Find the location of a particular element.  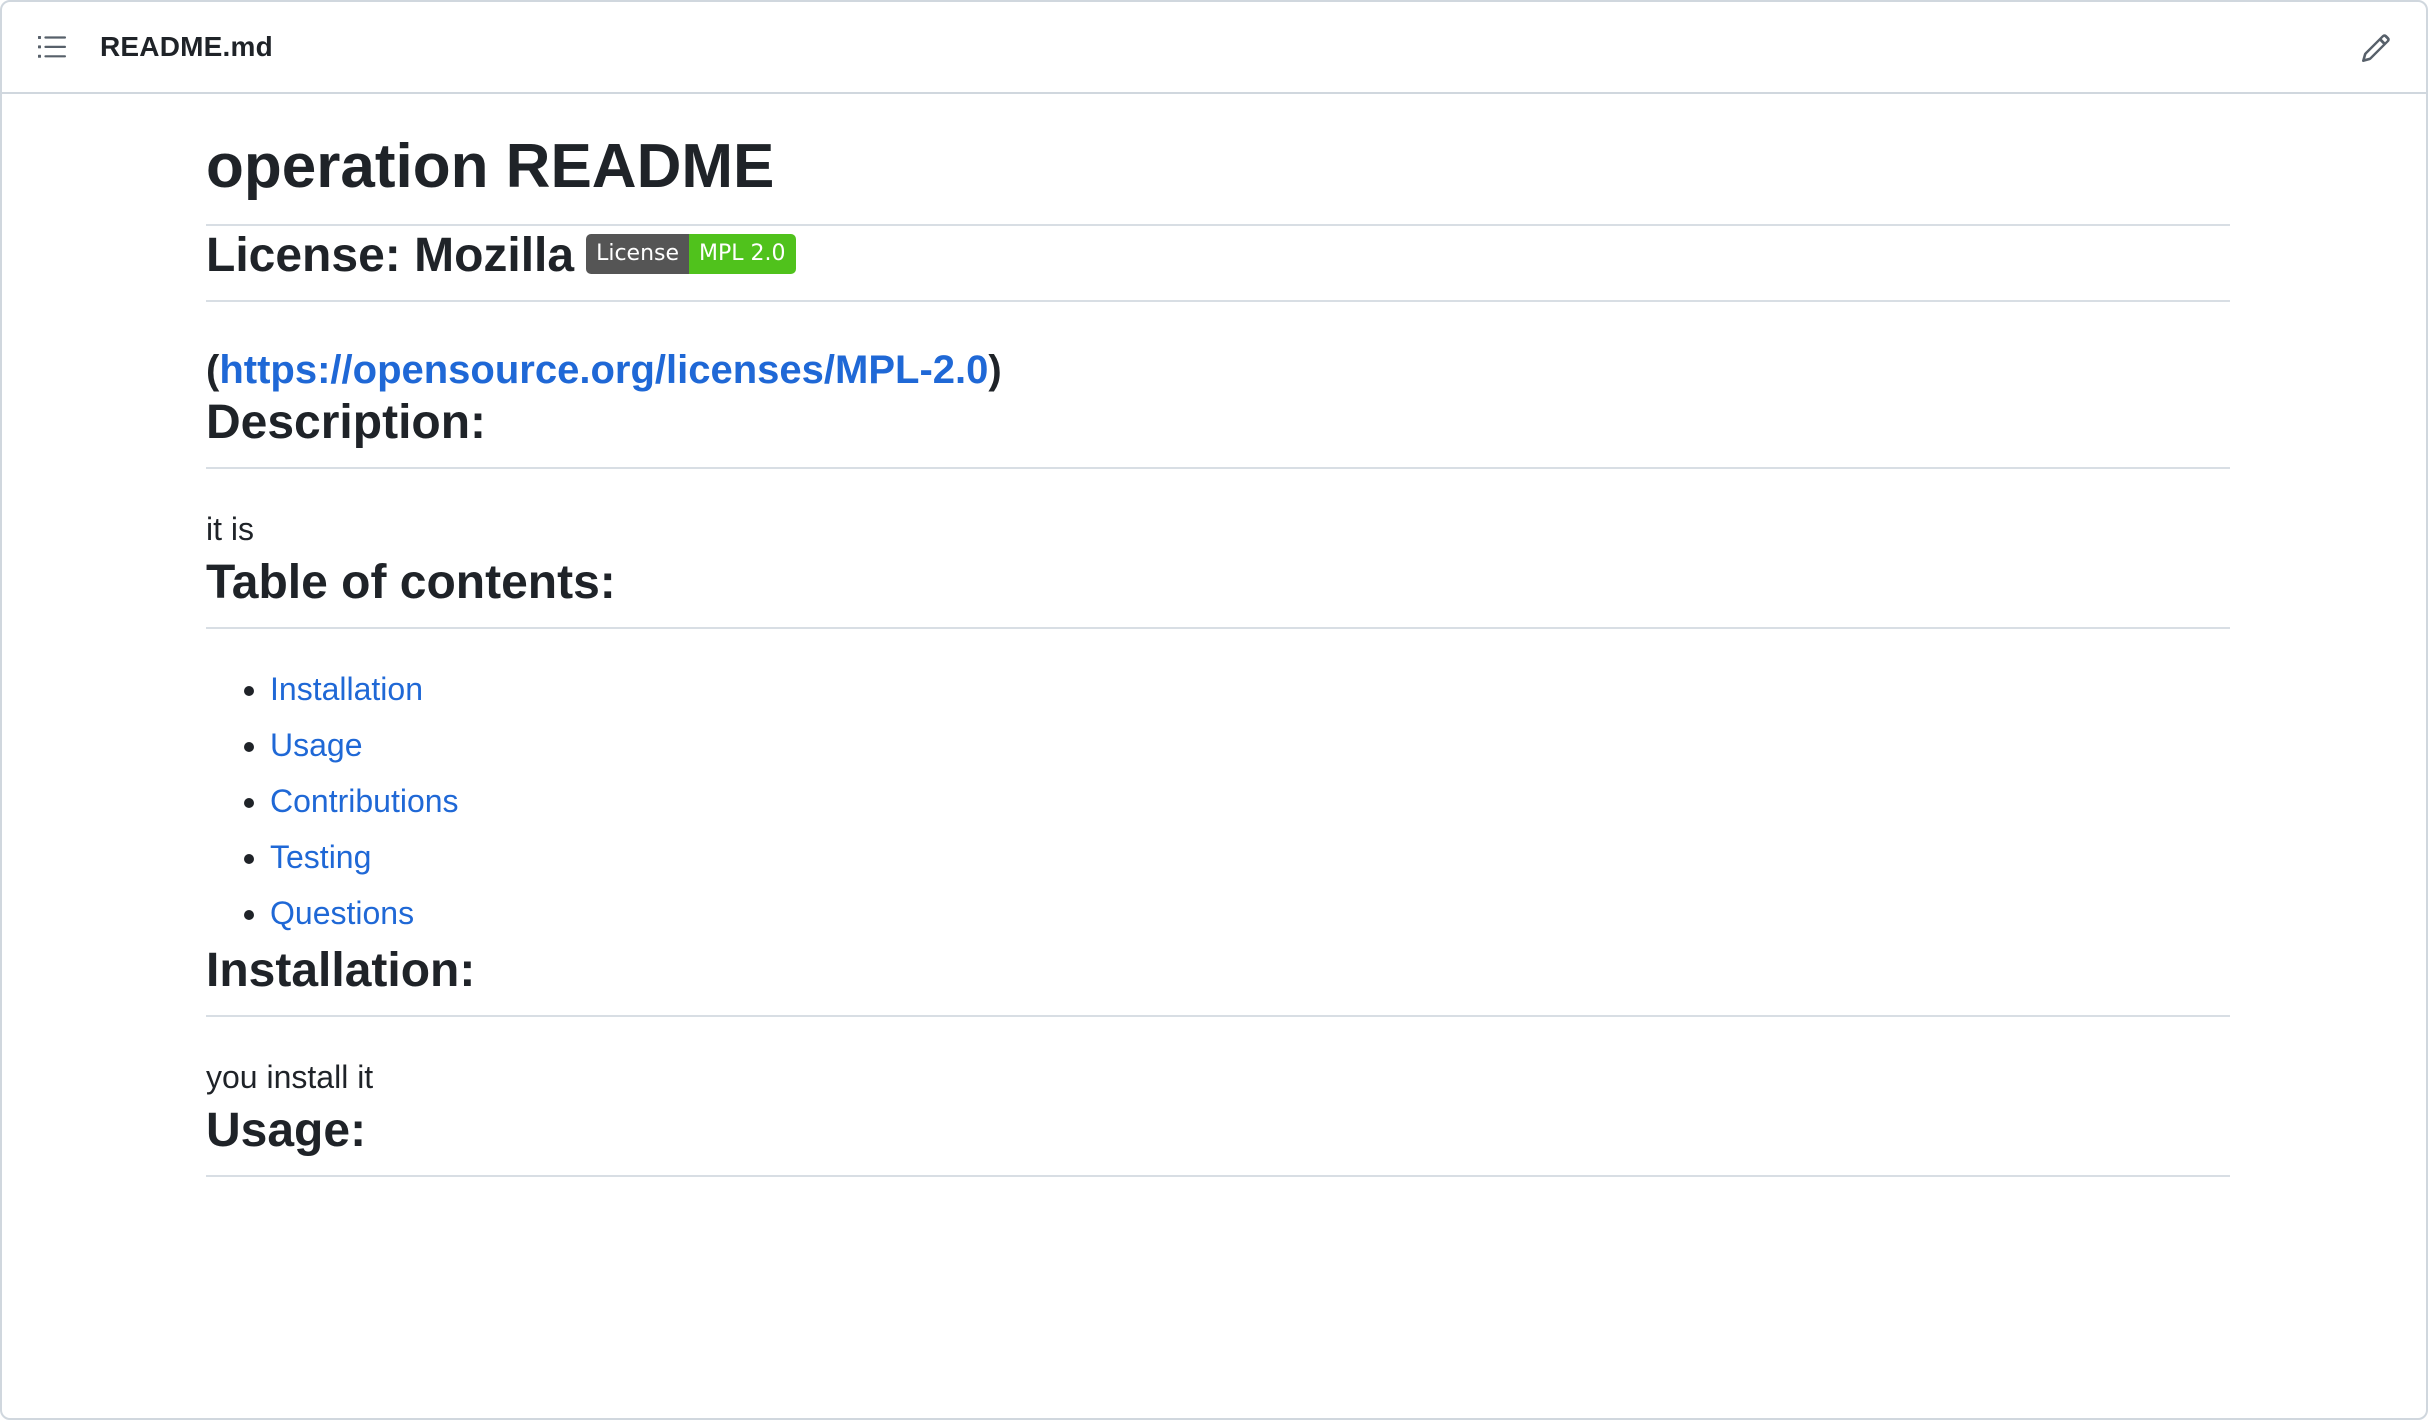

readme-title: operation README is located at coordinates (1218, 177).